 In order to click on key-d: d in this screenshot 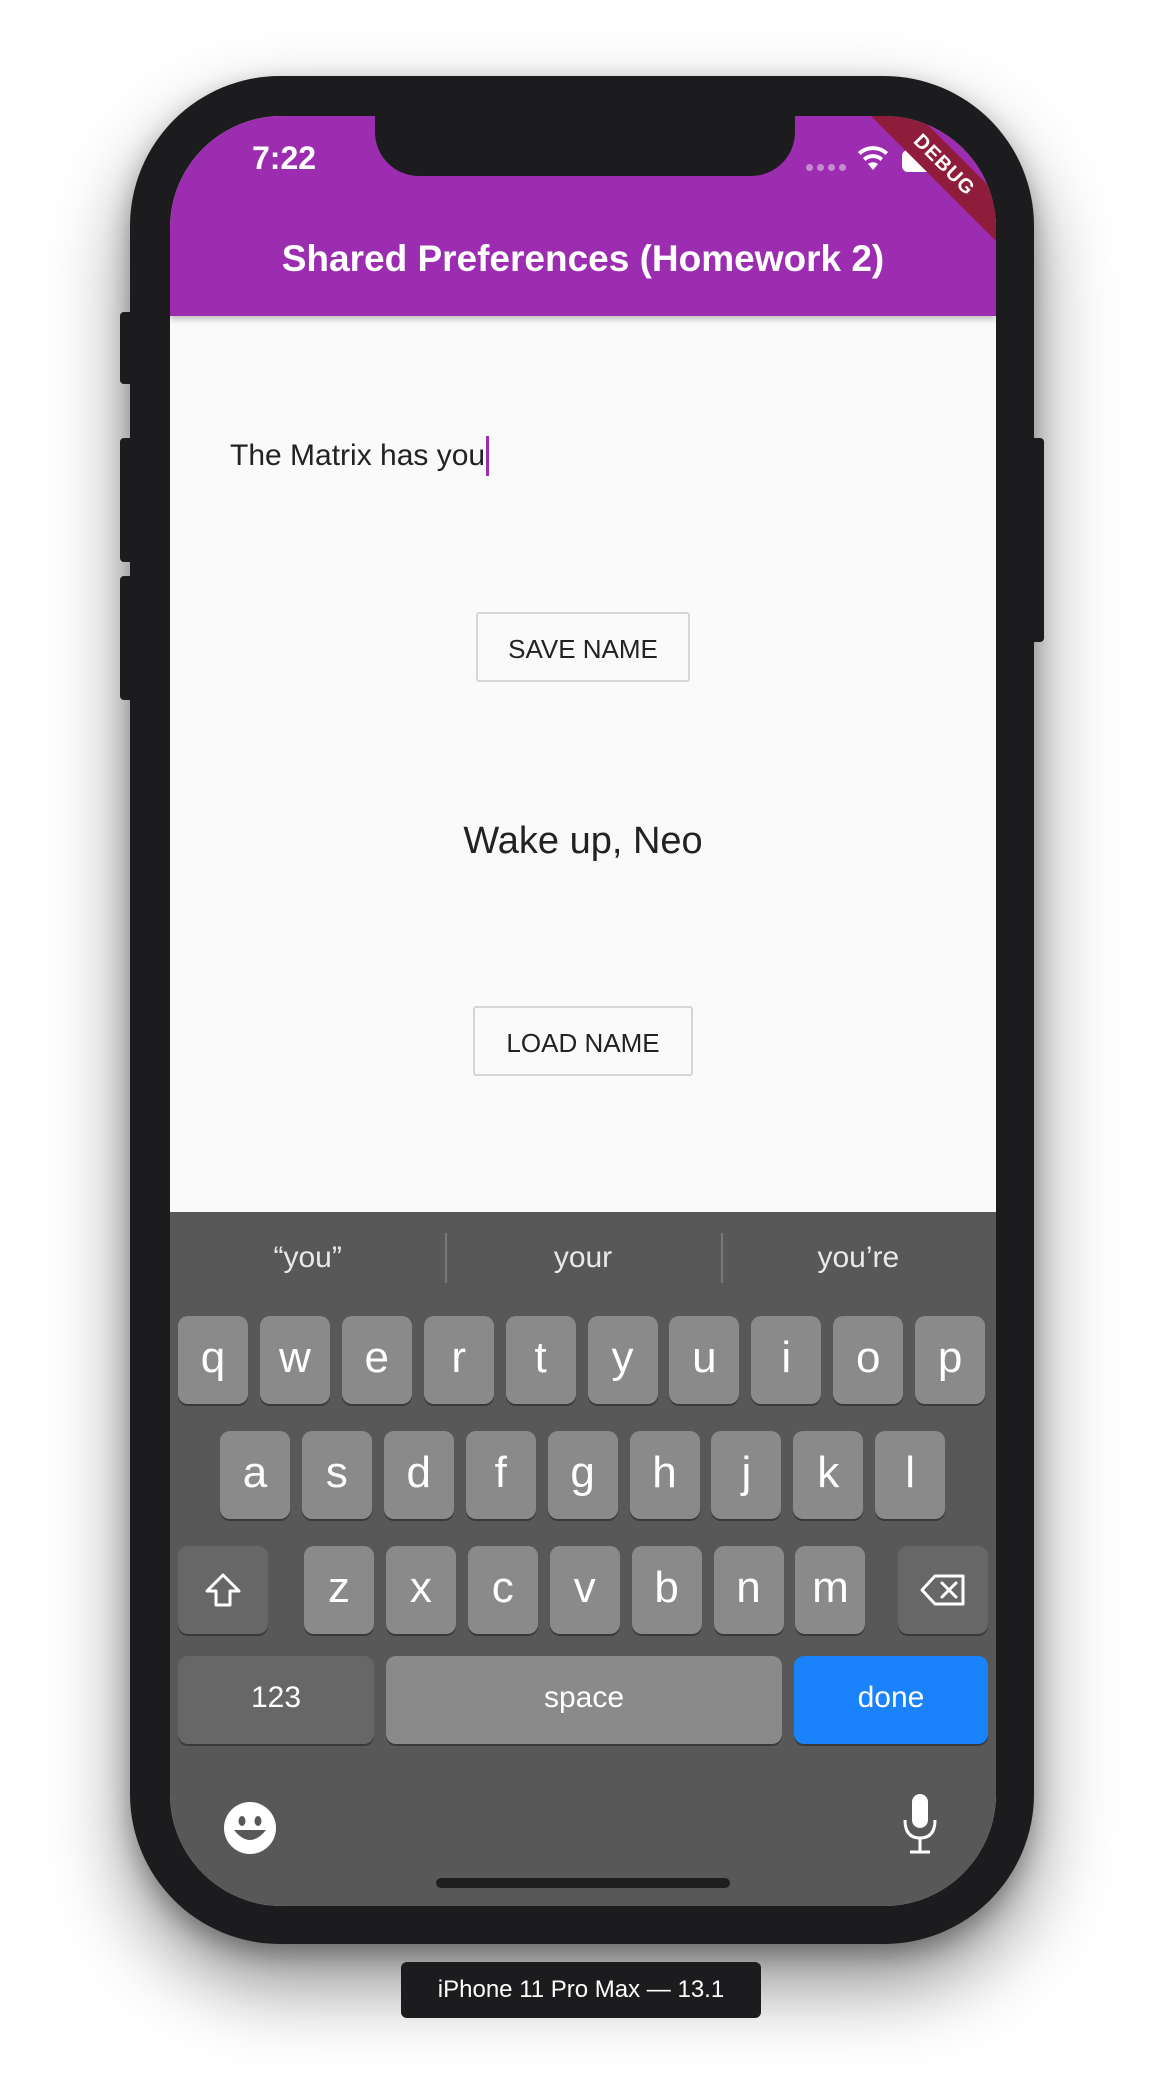, I will do `click(418, 1475)`.